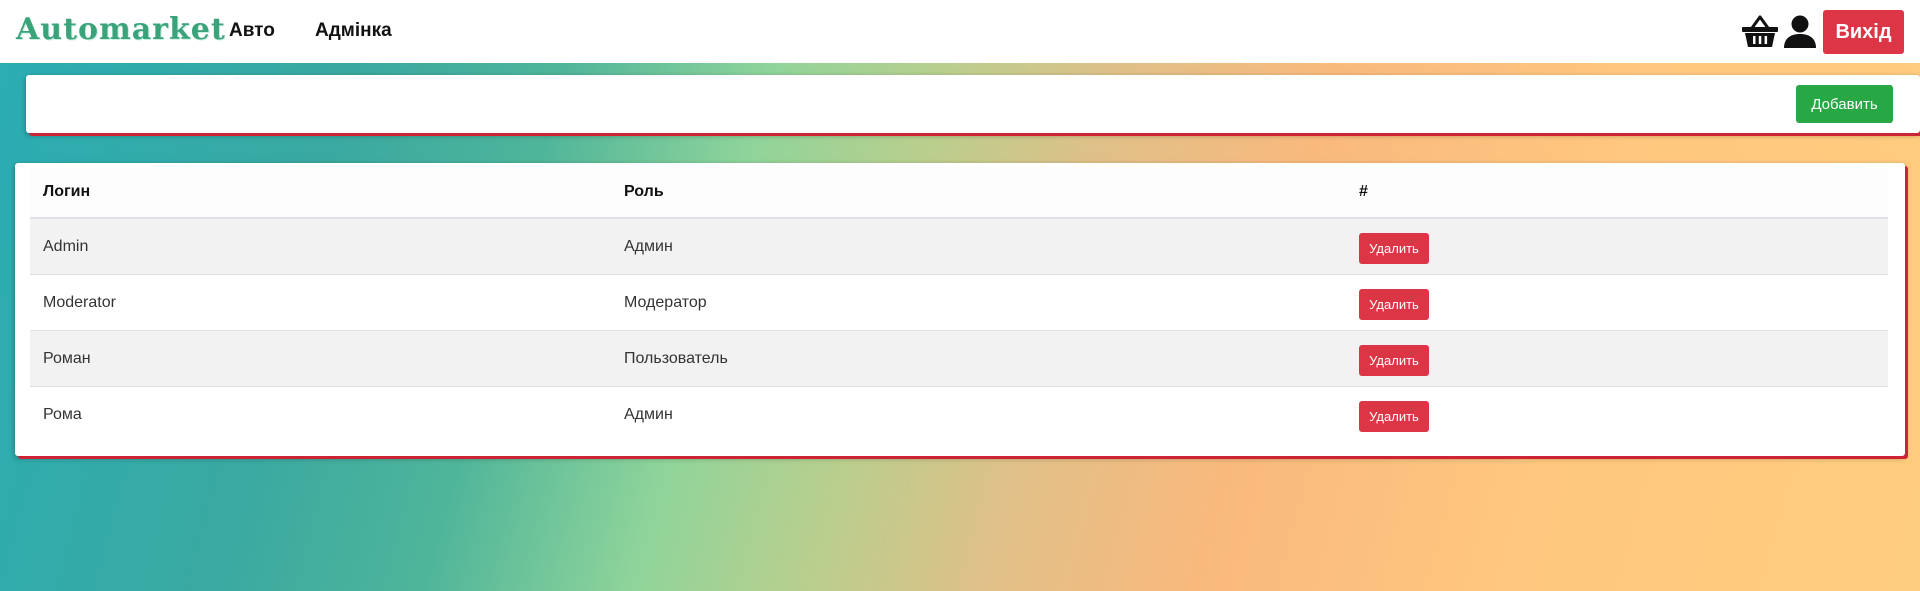 Image resolution: width=1920 pixels, height=591 pixels. Describe the element at coordinates (973, 104) in the screenshot. I see `toolbar-card: Добавить` at that location.